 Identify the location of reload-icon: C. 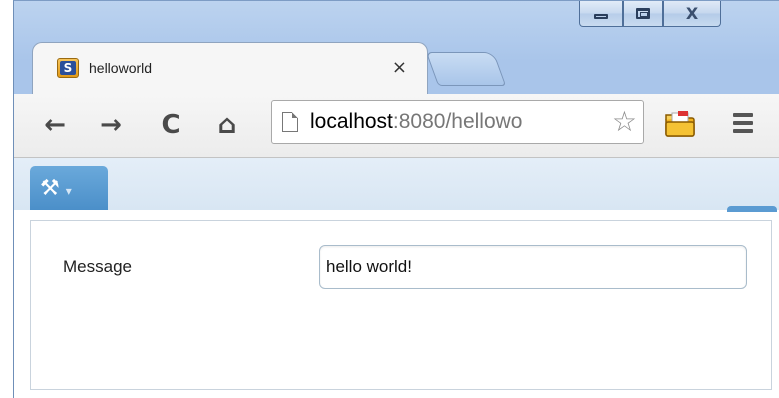
(171, 125).